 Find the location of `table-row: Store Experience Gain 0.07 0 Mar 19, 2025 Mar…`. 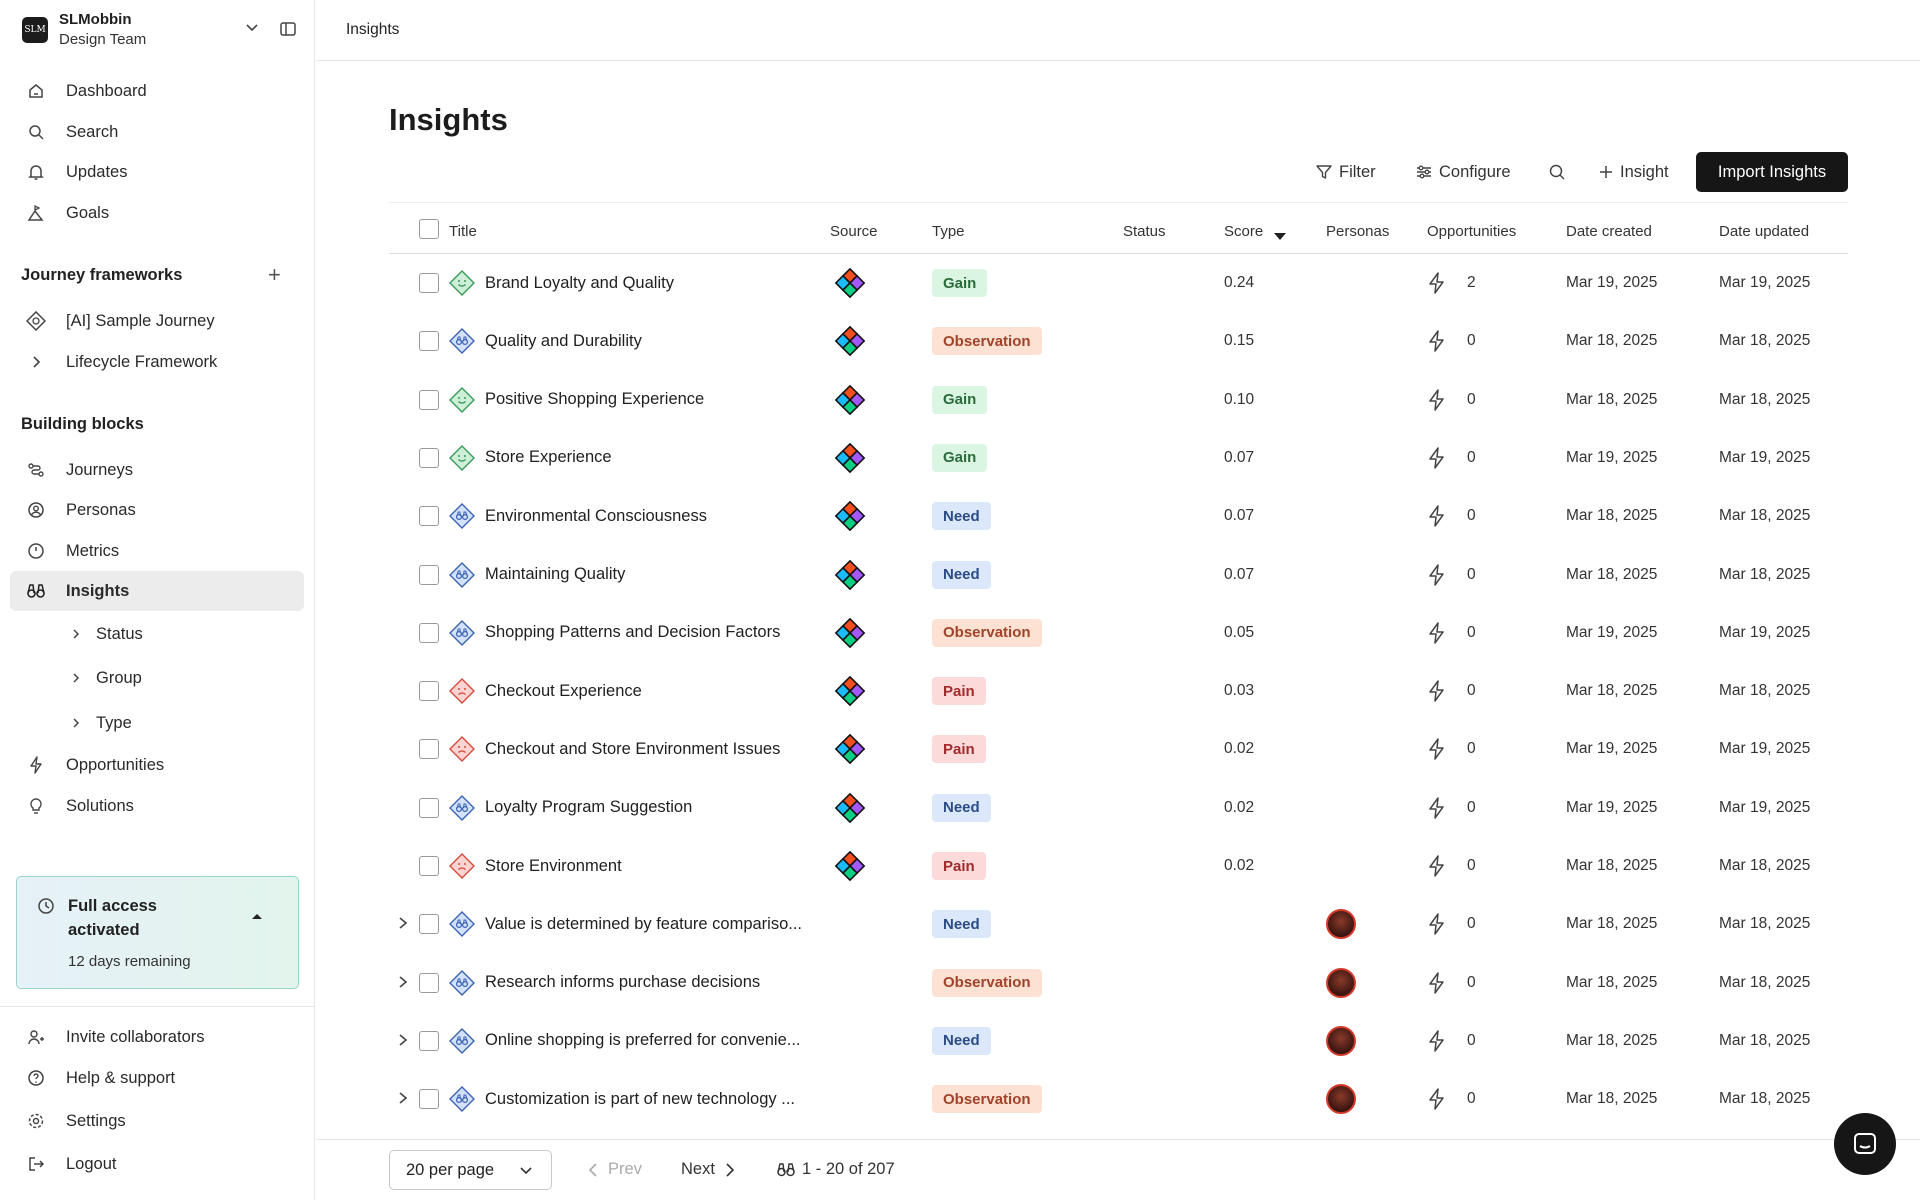

table-row: Store Experience Gain 0.07 0 Mar 19, 2025 Mar… is located at coordinates (1118, 458).